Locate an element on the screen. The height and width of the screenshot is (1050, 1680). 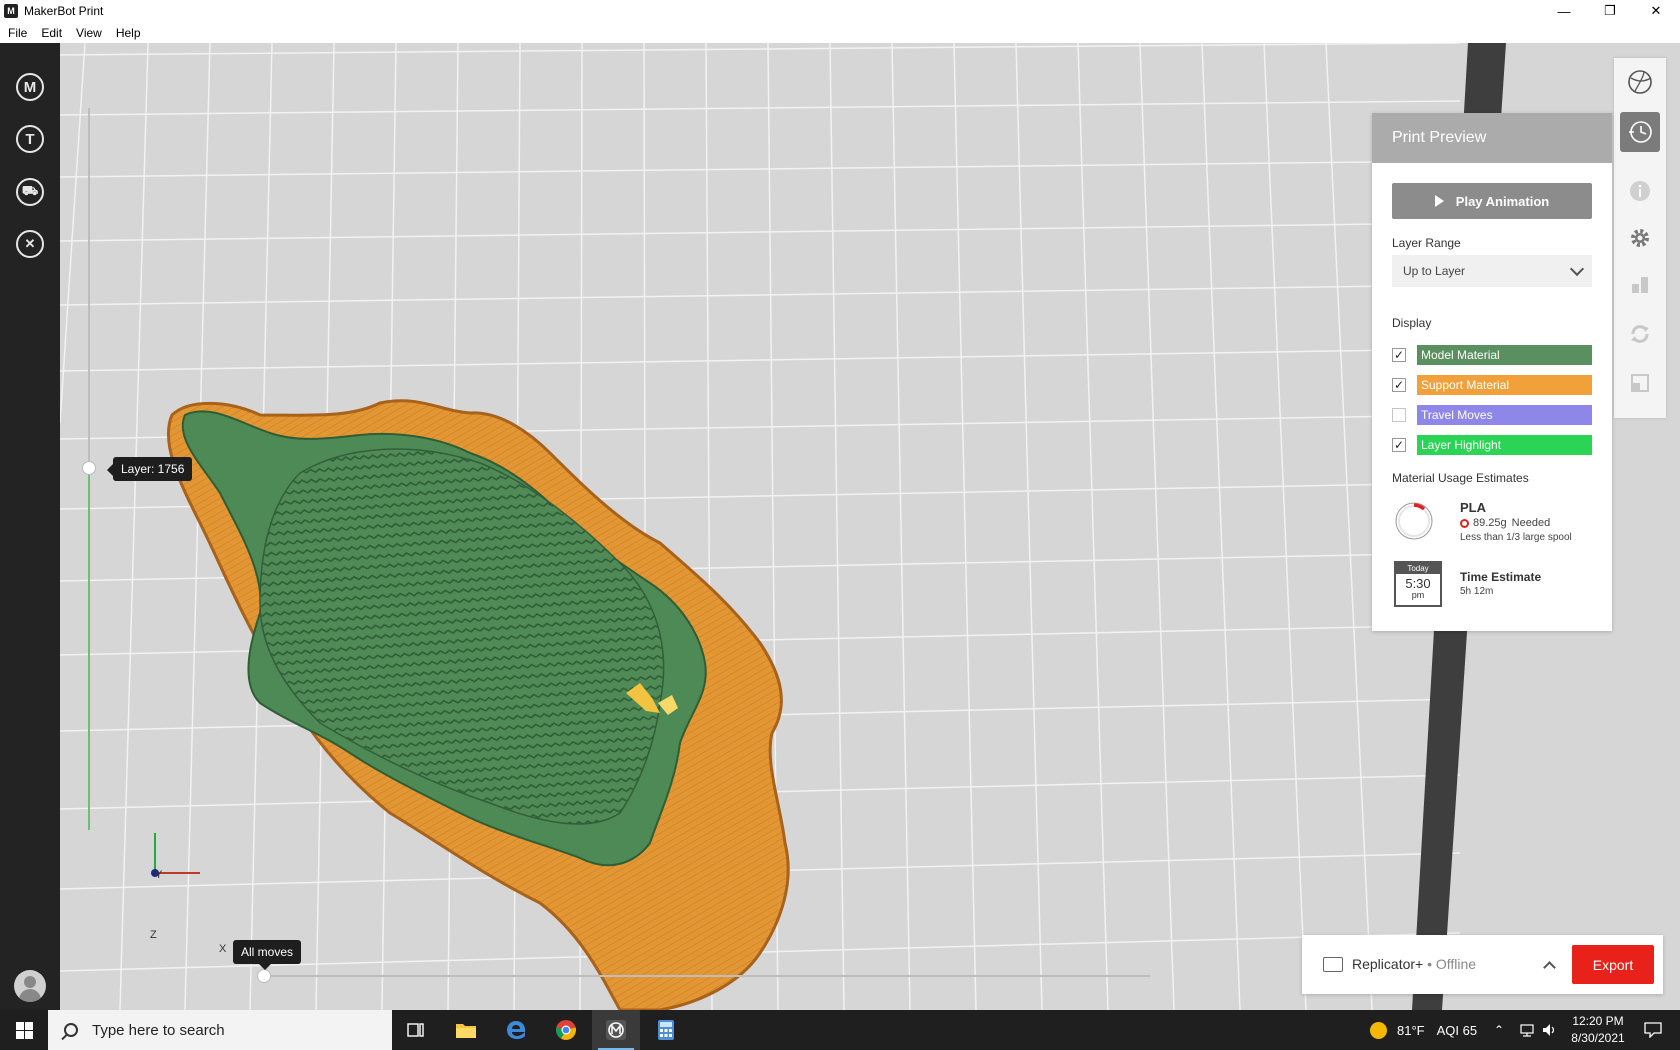
chevron-up-icon is located at coordinates (1549, 967).